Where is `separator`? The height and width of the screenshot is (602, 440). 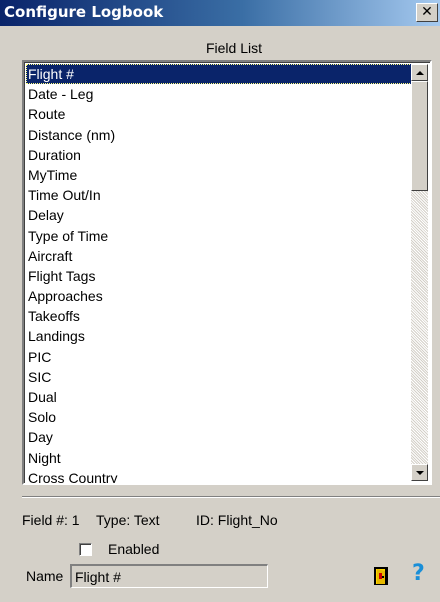 separator is located at coordinates (231, 497).